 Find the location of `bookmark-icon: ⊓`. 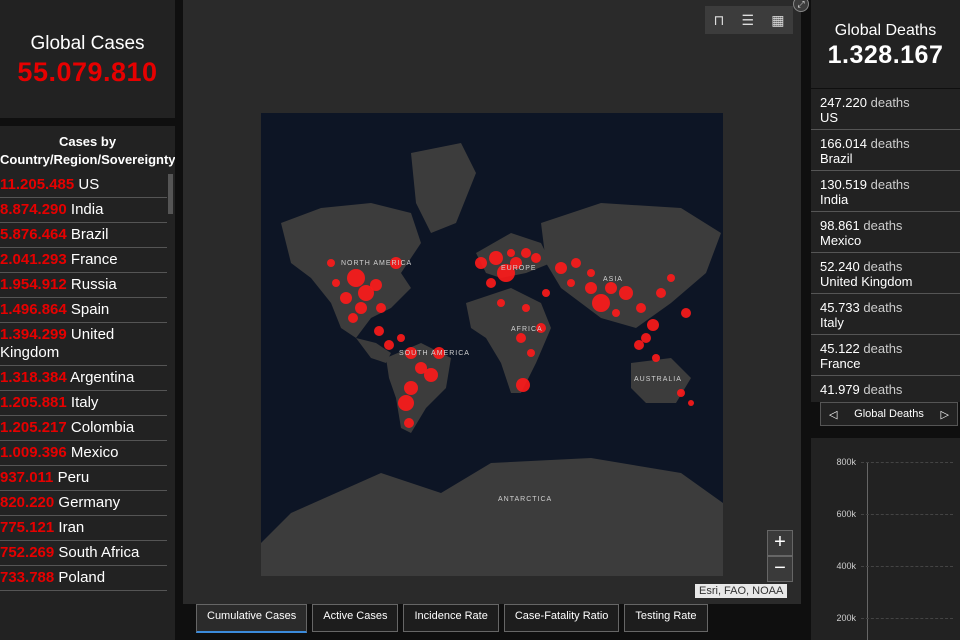

bookmark-icon: ⊓ is located at coordinates (719, 20).